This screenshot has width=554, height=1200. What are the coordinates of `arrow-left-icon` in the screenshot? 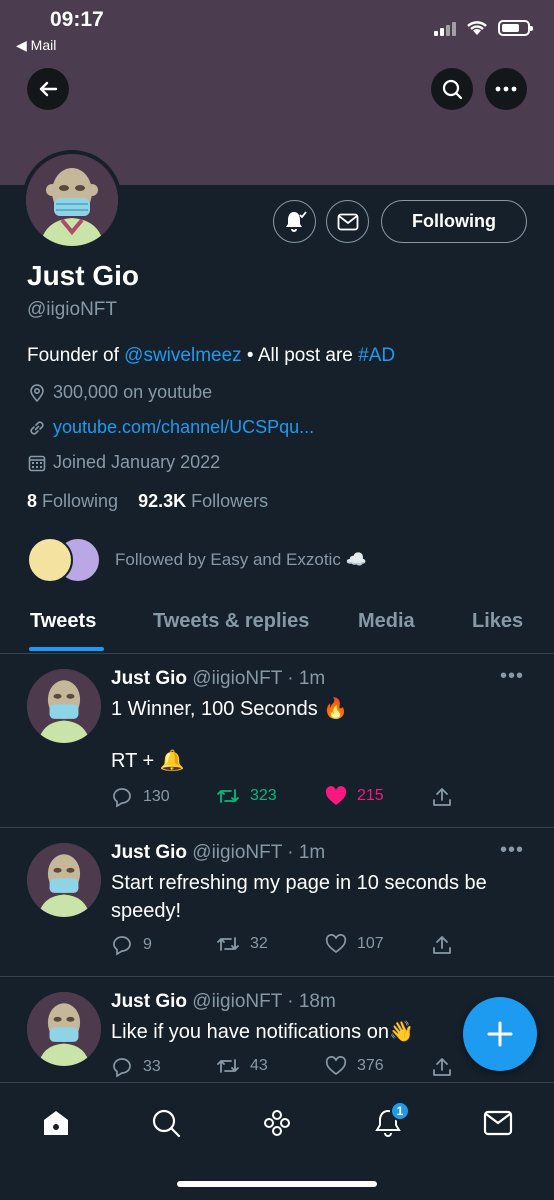 It's located at (48, 89).